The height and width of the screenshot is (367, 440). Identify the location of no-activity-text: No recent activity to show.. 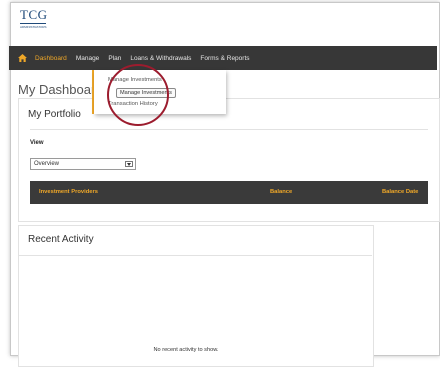
(186, 350).